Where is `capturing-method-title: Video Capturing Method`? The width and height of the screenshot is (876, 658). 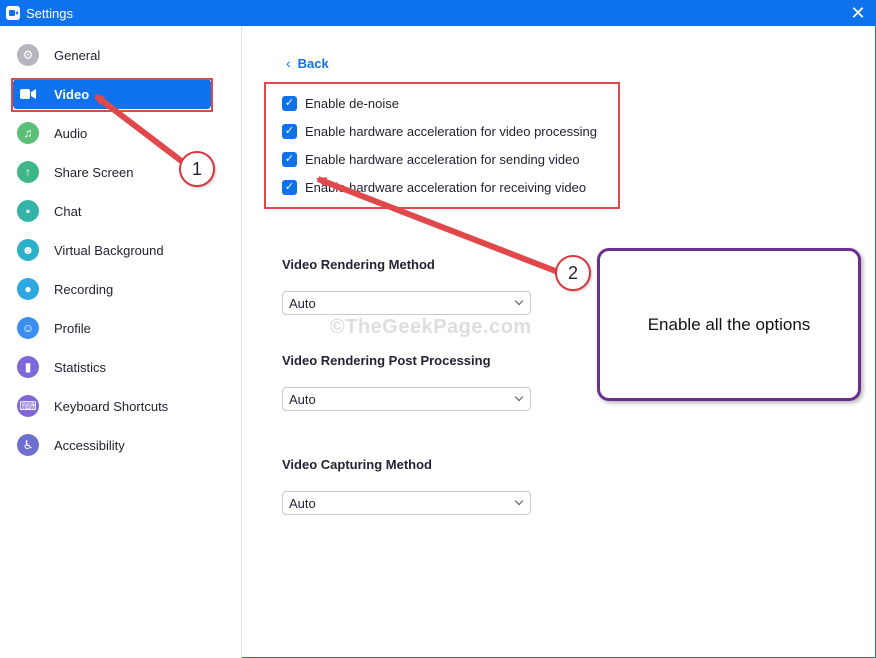
capturing-method-title: Video Capturing Method is located at coordinates (357, 464).